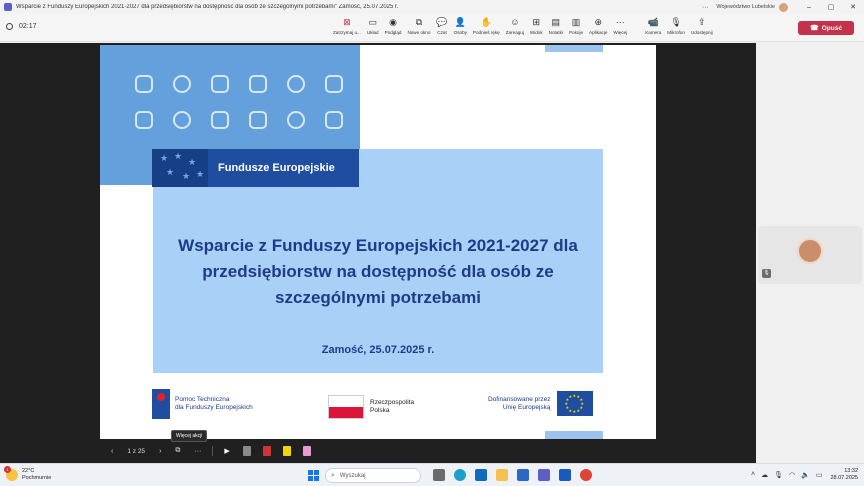  Describe the element at coordinates (213, 451) in the screenshot. I see `controls-divider` at that location.